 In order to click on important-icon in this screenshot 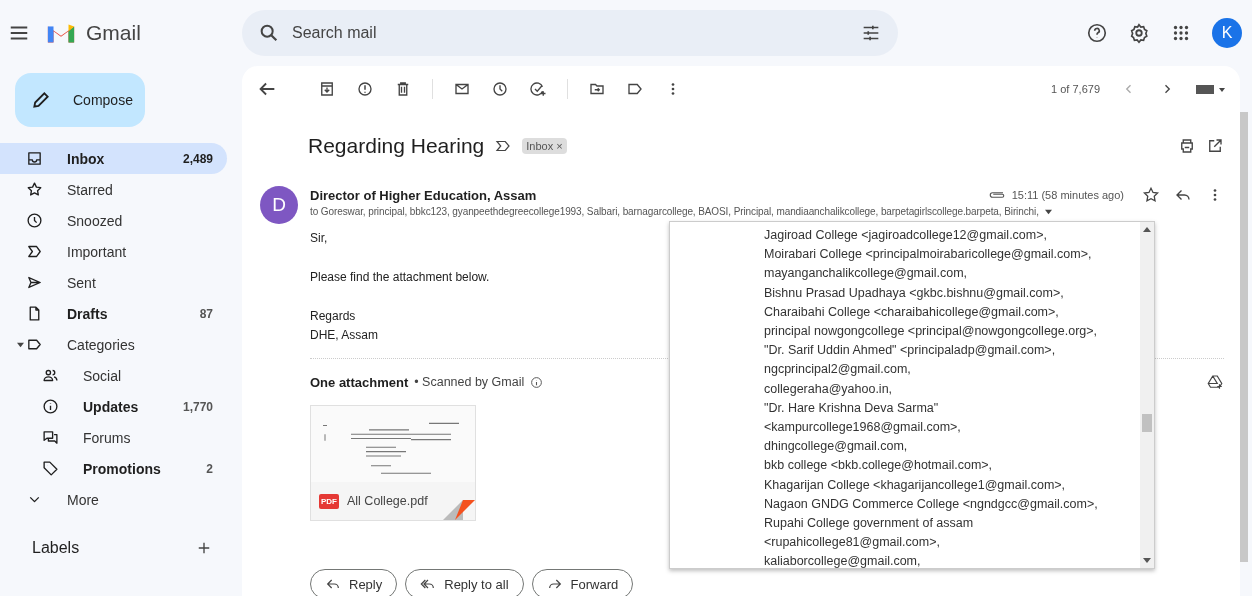, I will do `click(34, 251)`.